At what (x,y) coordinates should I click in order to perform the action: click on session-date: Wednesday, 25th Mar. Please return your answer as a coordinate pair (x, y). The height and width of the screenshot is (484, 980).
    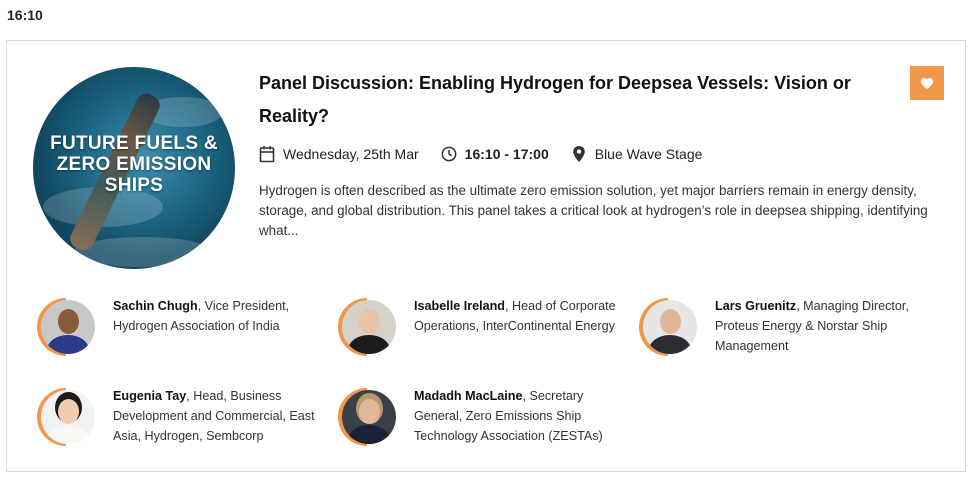
    Looking at the image, I should click on (351, 154).